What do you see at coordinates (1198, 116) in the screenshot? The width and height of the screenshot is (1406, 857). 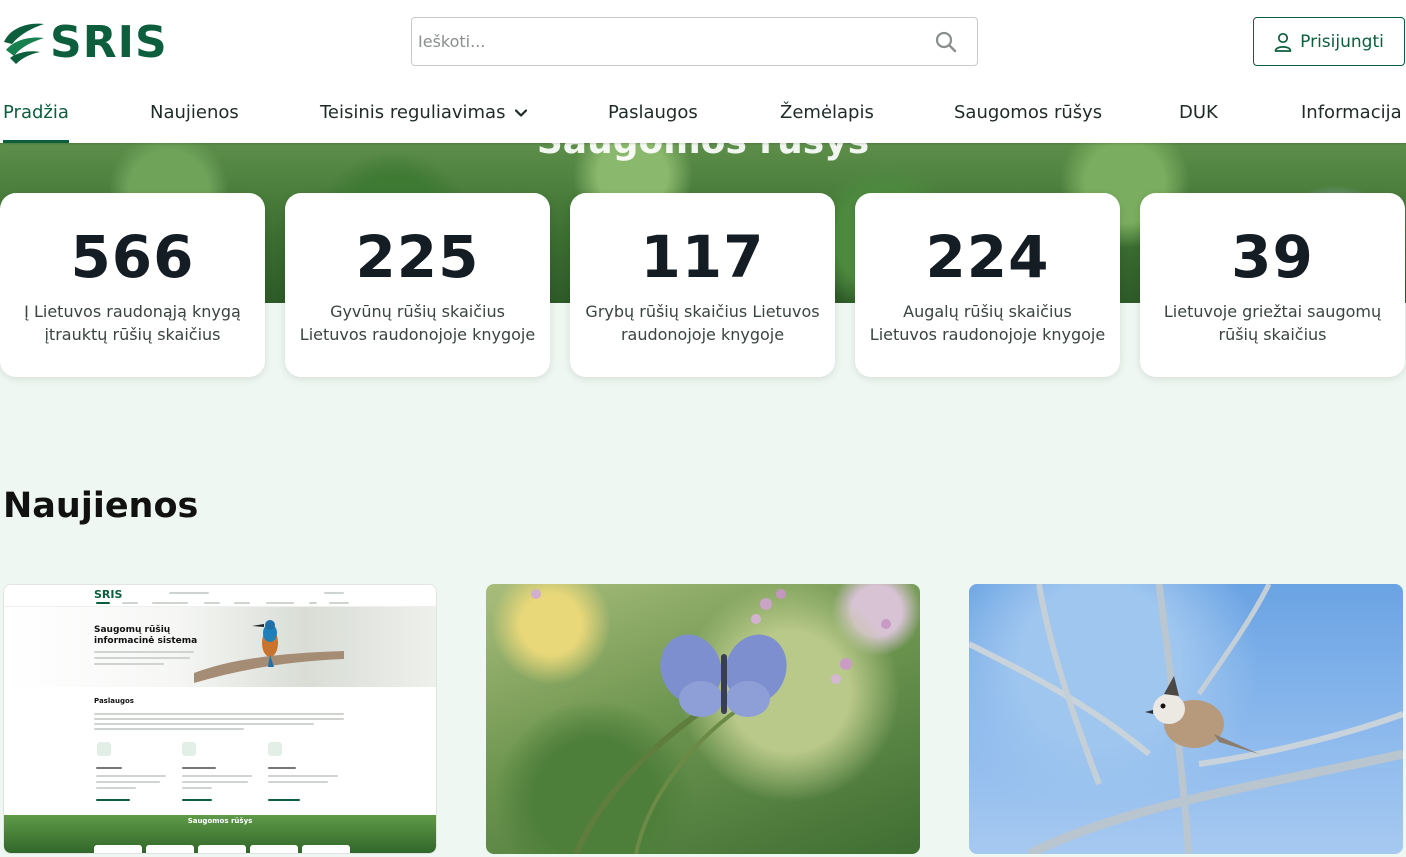 I see `nav-item-duk: DUK` at bounding box center [1198, 116].